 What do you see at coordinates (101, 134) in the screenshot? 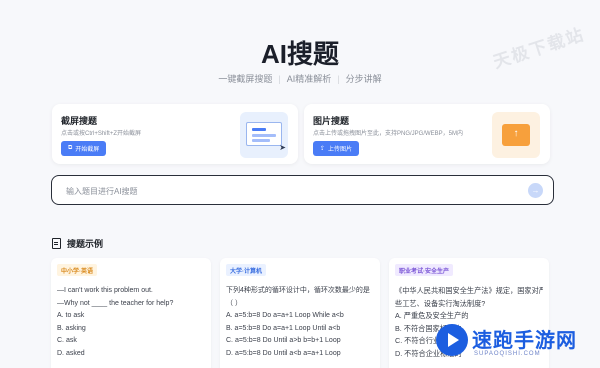
I see `screenshot-card-desc: 点击或按Ctrl+Shift+Z开始截屏` at bounding box center [101, 134].